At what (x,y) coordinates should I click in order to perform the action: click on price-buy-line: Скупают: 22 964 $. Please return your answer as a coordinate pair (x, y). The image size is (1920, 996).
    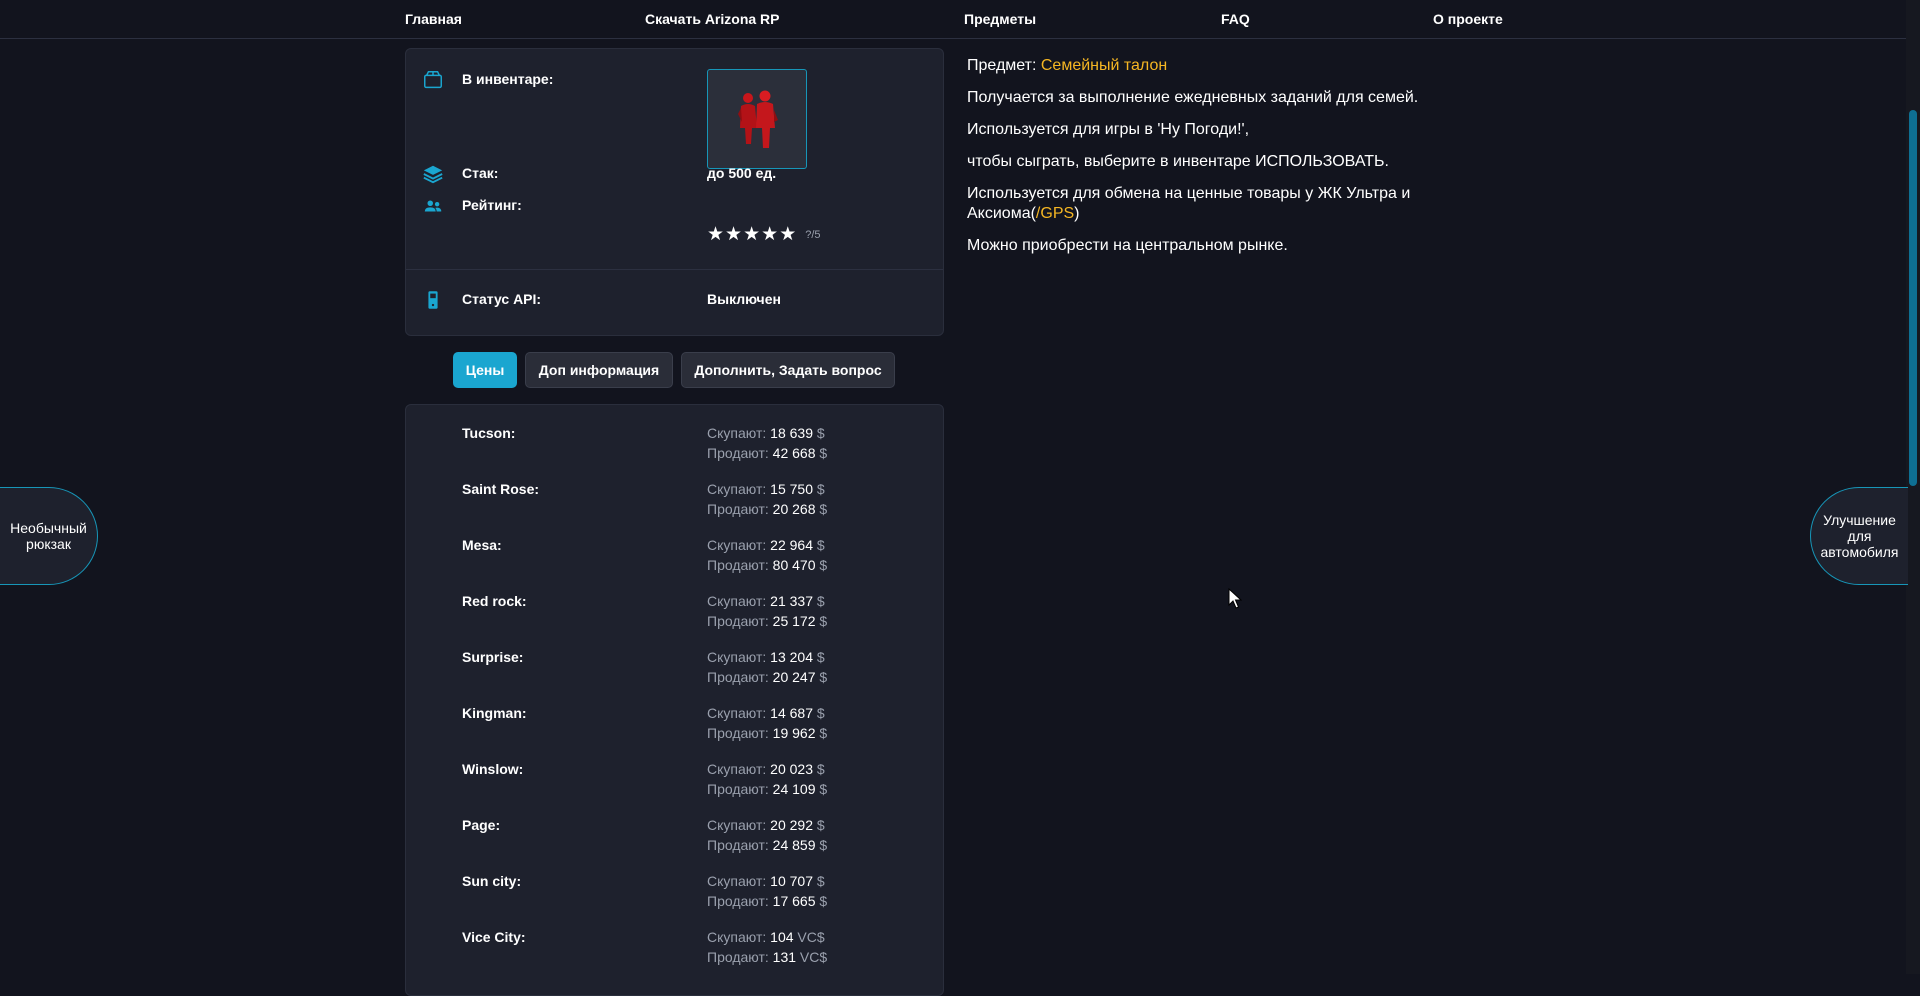
    Looking at the image, I should click on (766, 545).